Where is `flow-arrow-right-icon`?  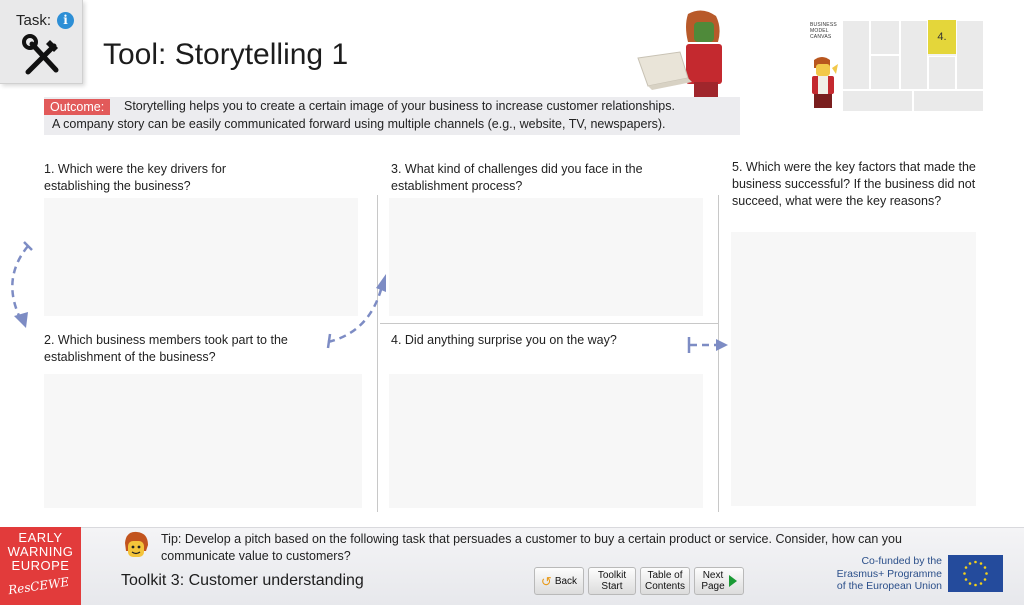
flow-arrow-right-icon is located at coordinates (707, 345).